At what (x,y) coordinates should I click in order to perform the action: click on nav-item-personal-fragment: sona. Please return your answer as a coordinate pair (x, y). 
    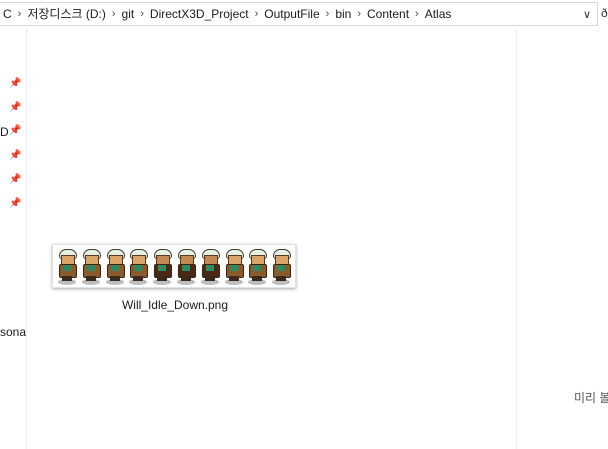
    Looking at the image, I should click on (13, 332).